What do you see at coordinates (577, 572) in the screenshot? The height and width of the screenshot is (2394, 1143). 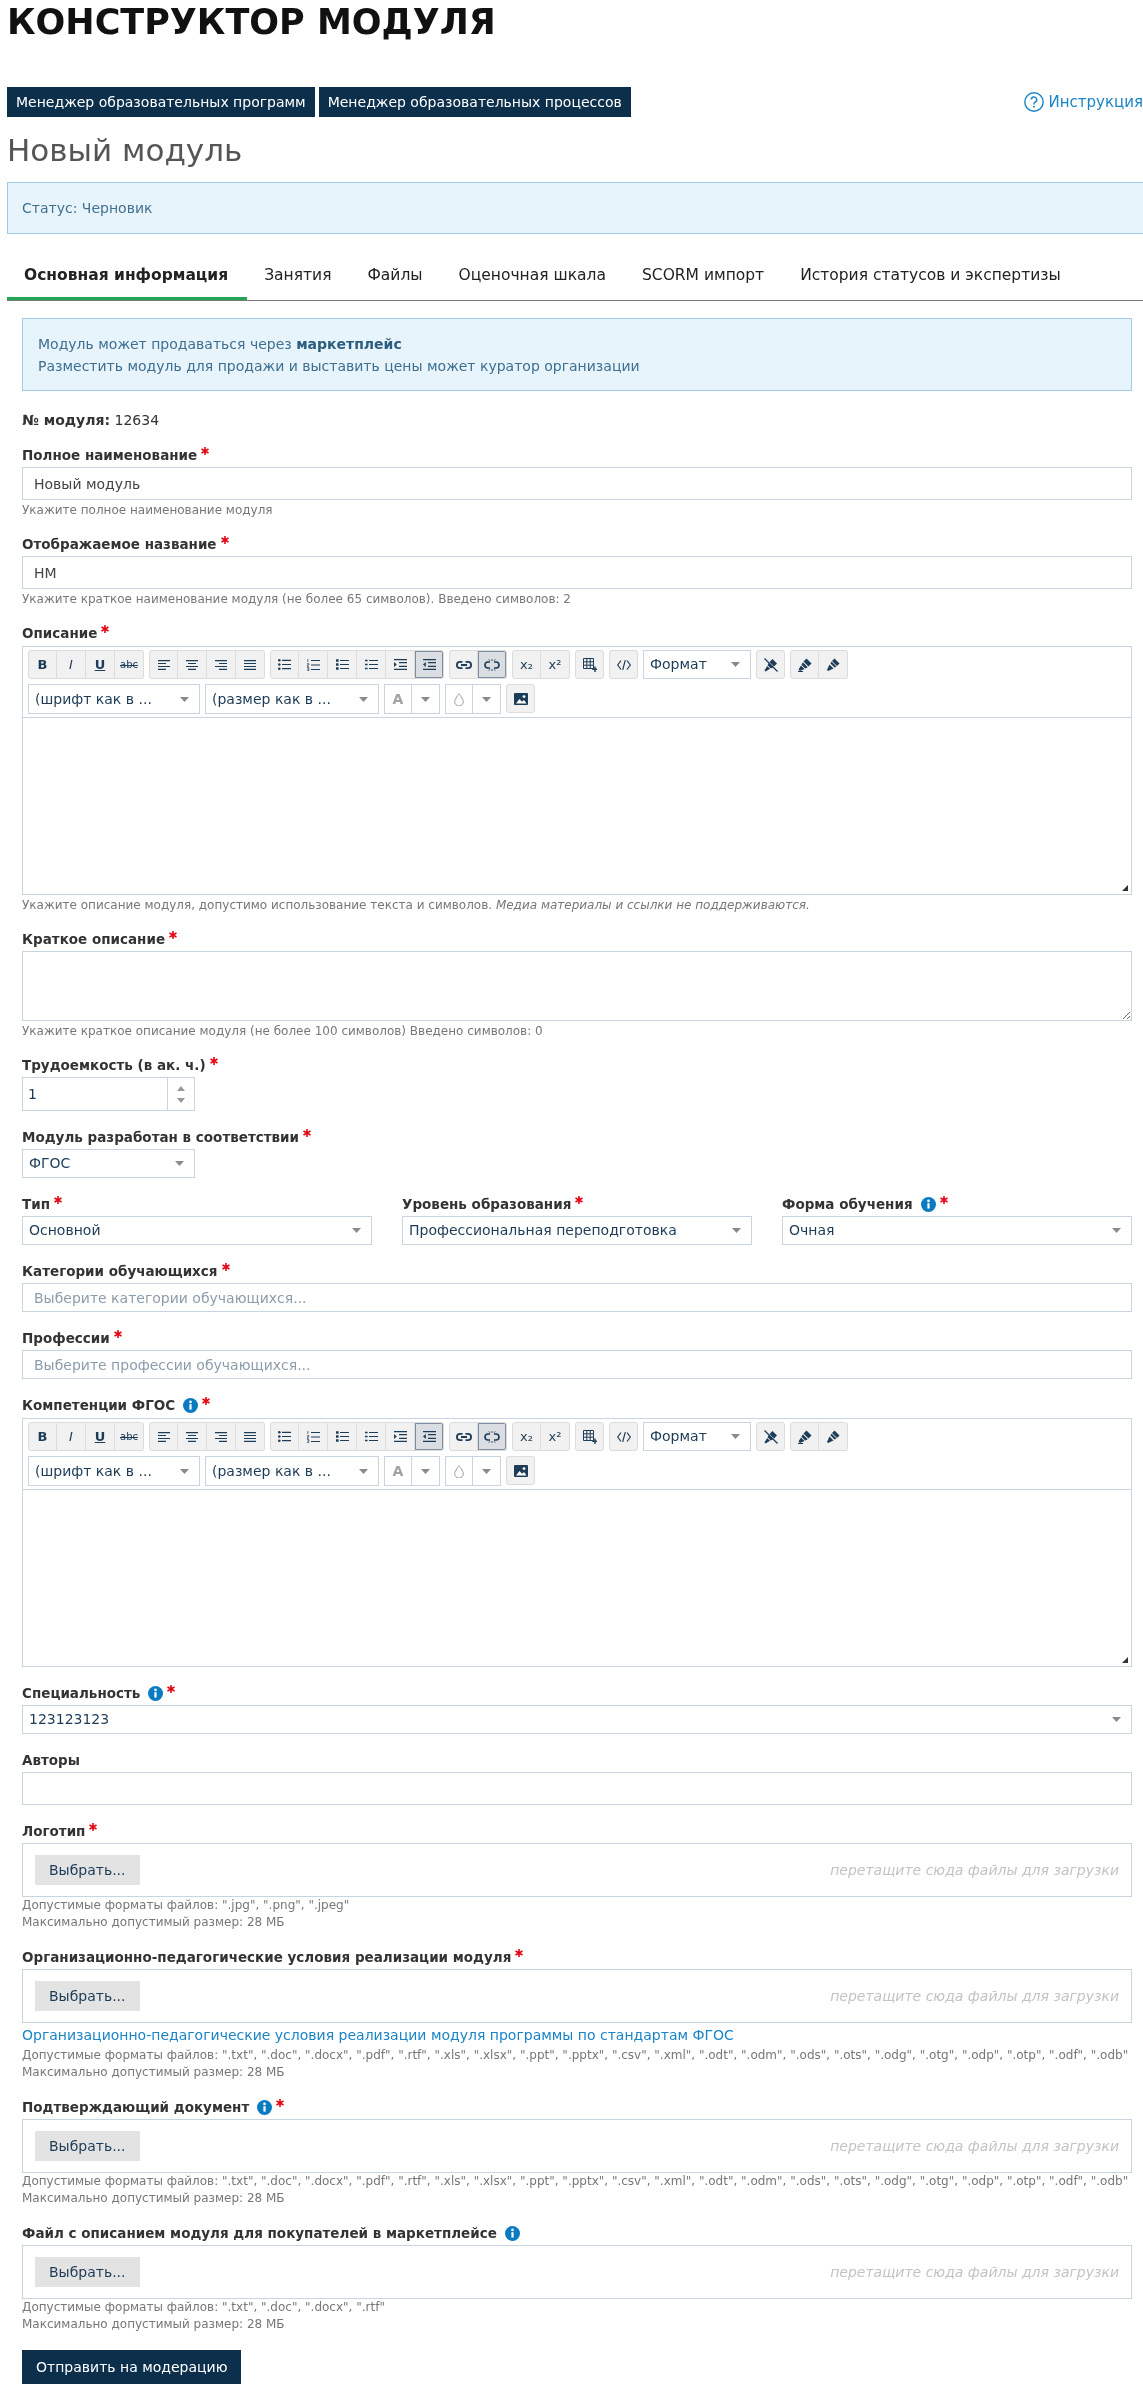 I see `text-field: НМ` at bounding box center [577, 572].